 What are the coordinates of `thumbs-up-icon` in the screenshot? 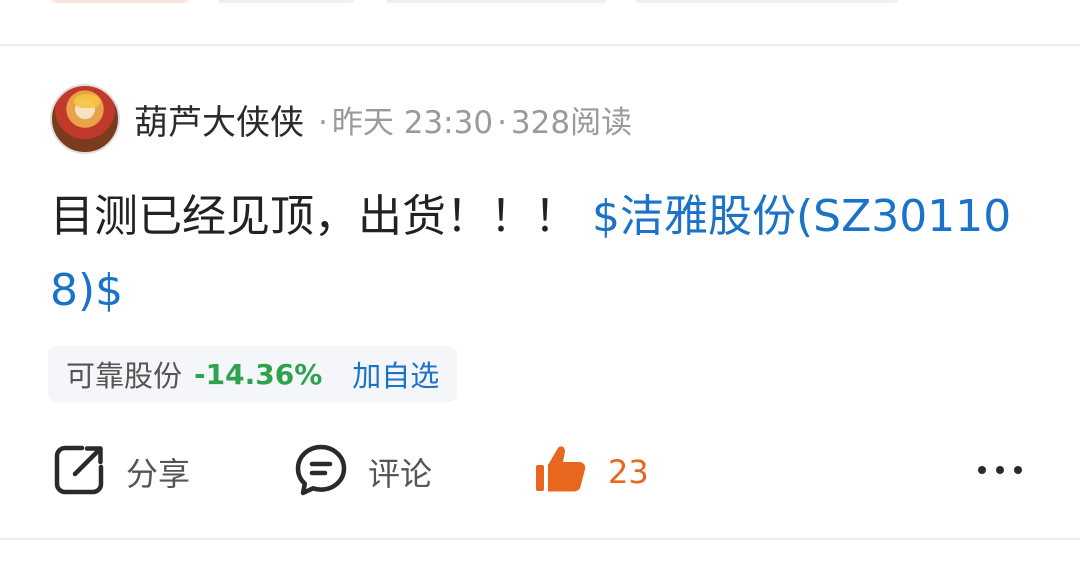 It's located at (561, 472).